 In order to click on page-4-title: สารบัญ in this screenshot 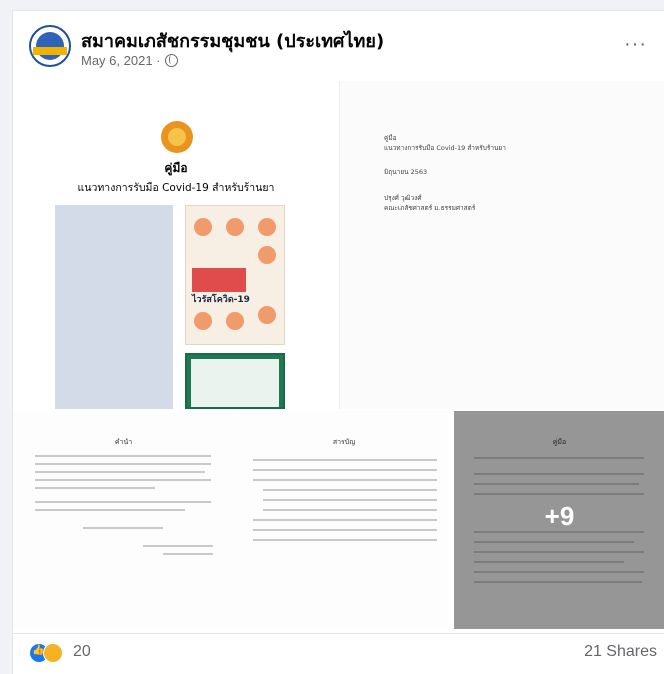, I will do `click(344, 442)`.